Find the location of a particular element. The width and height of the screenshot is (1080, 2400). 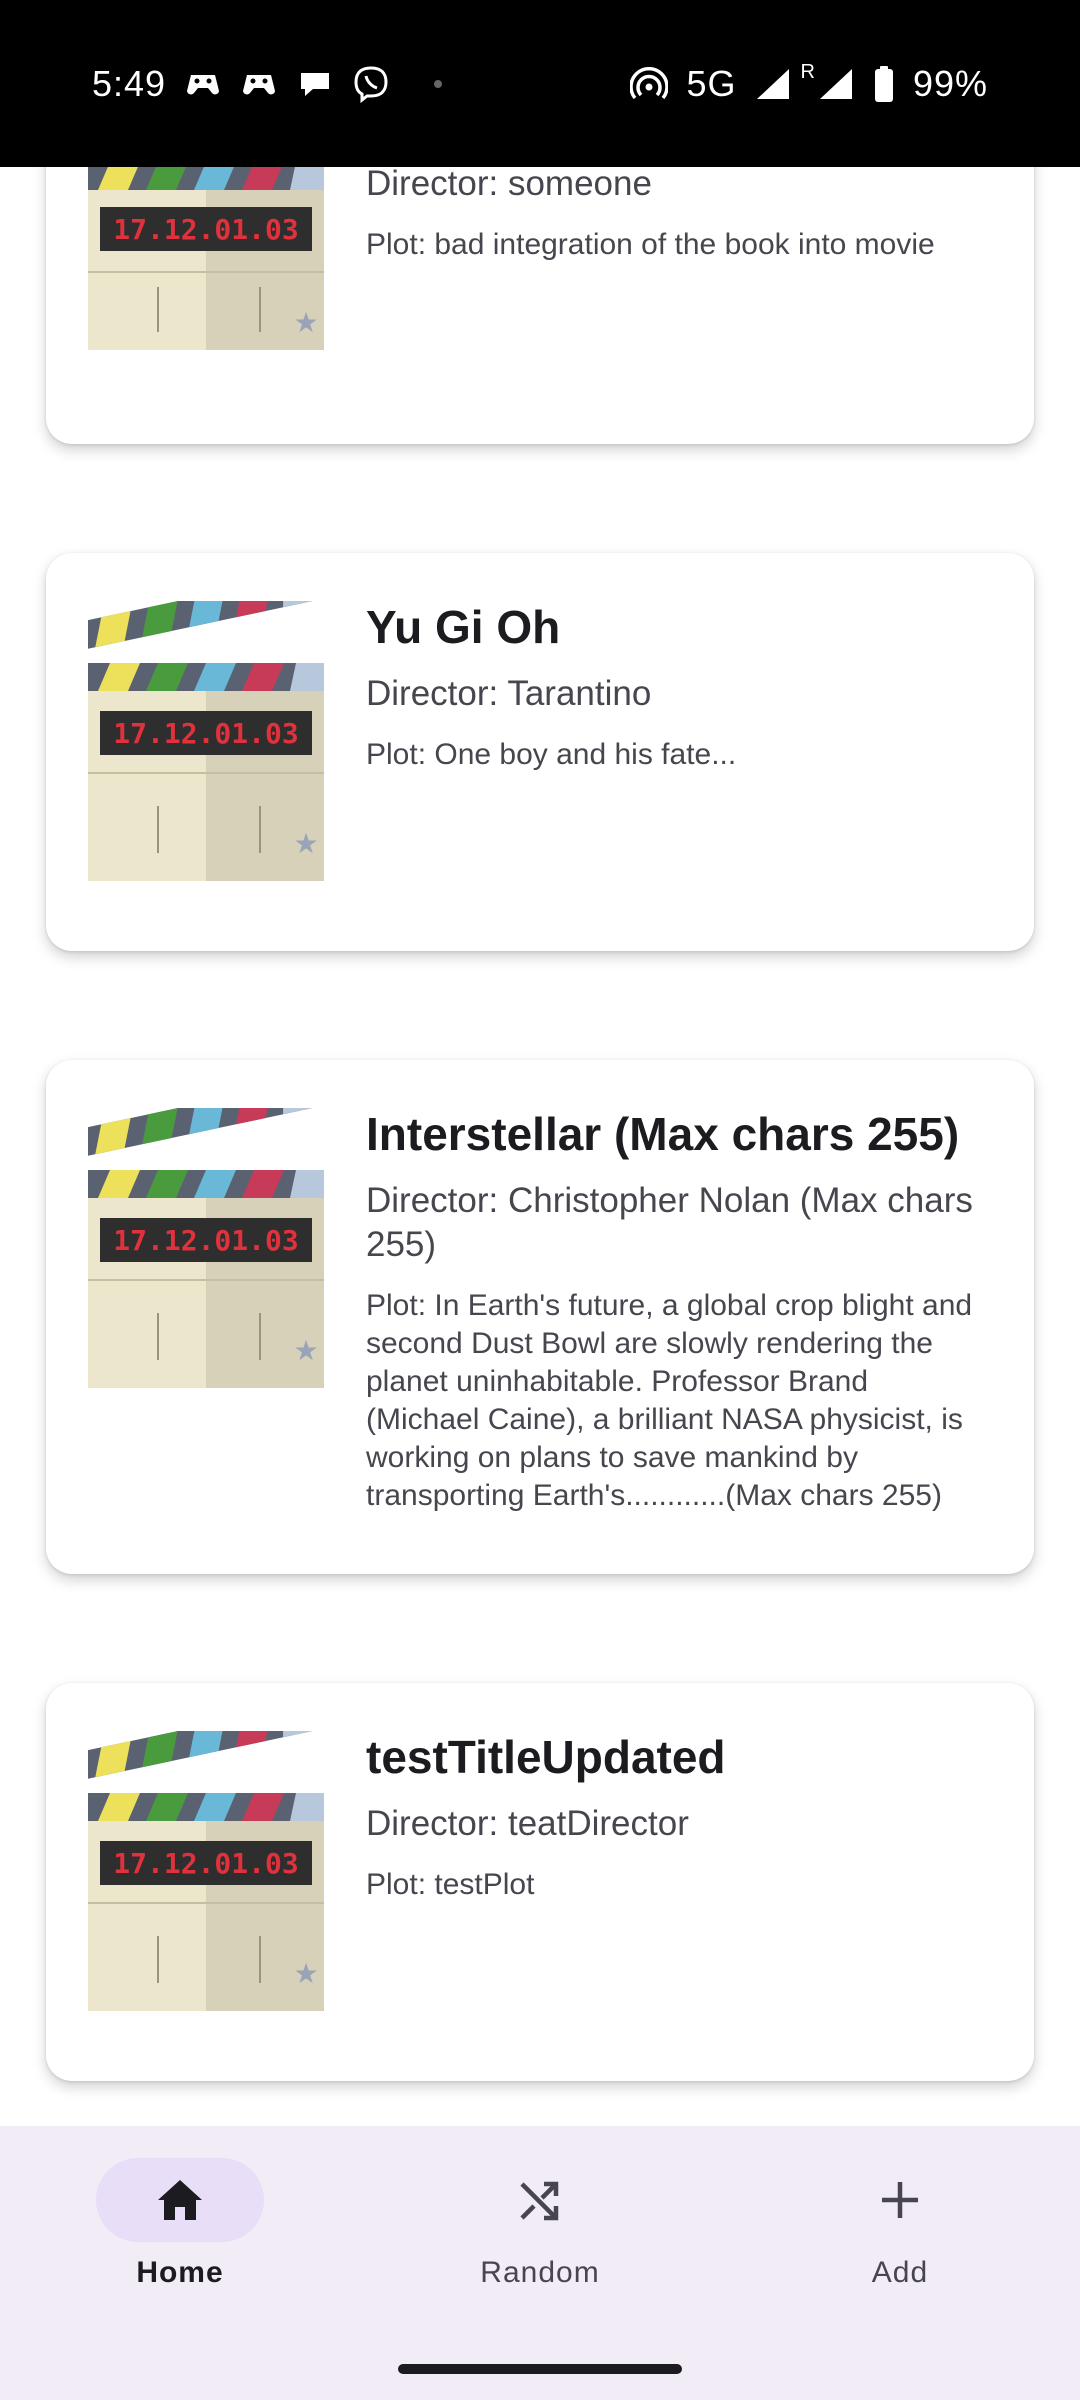

status-right: 5G R 99% is located at coordinates (809, 83).